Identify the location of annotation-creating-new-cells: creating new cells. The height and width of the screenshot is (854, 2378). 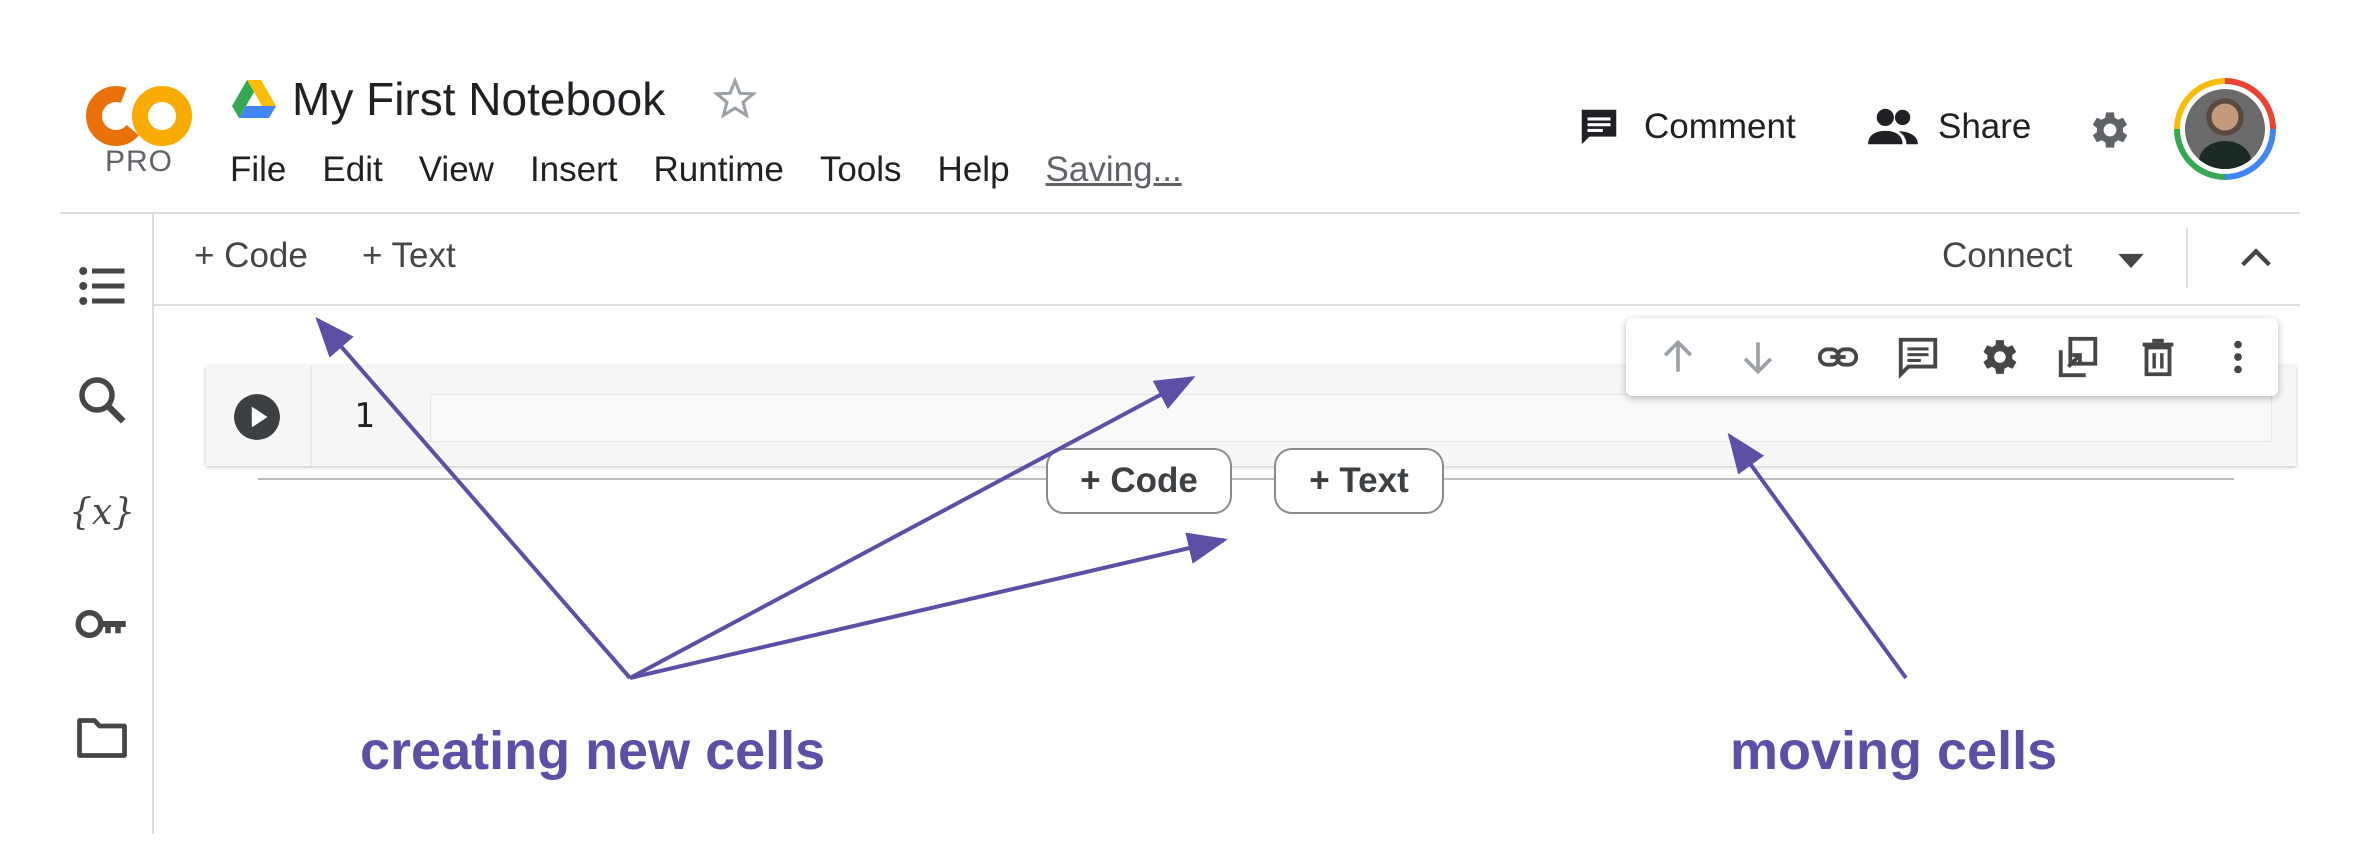
(593, 751).